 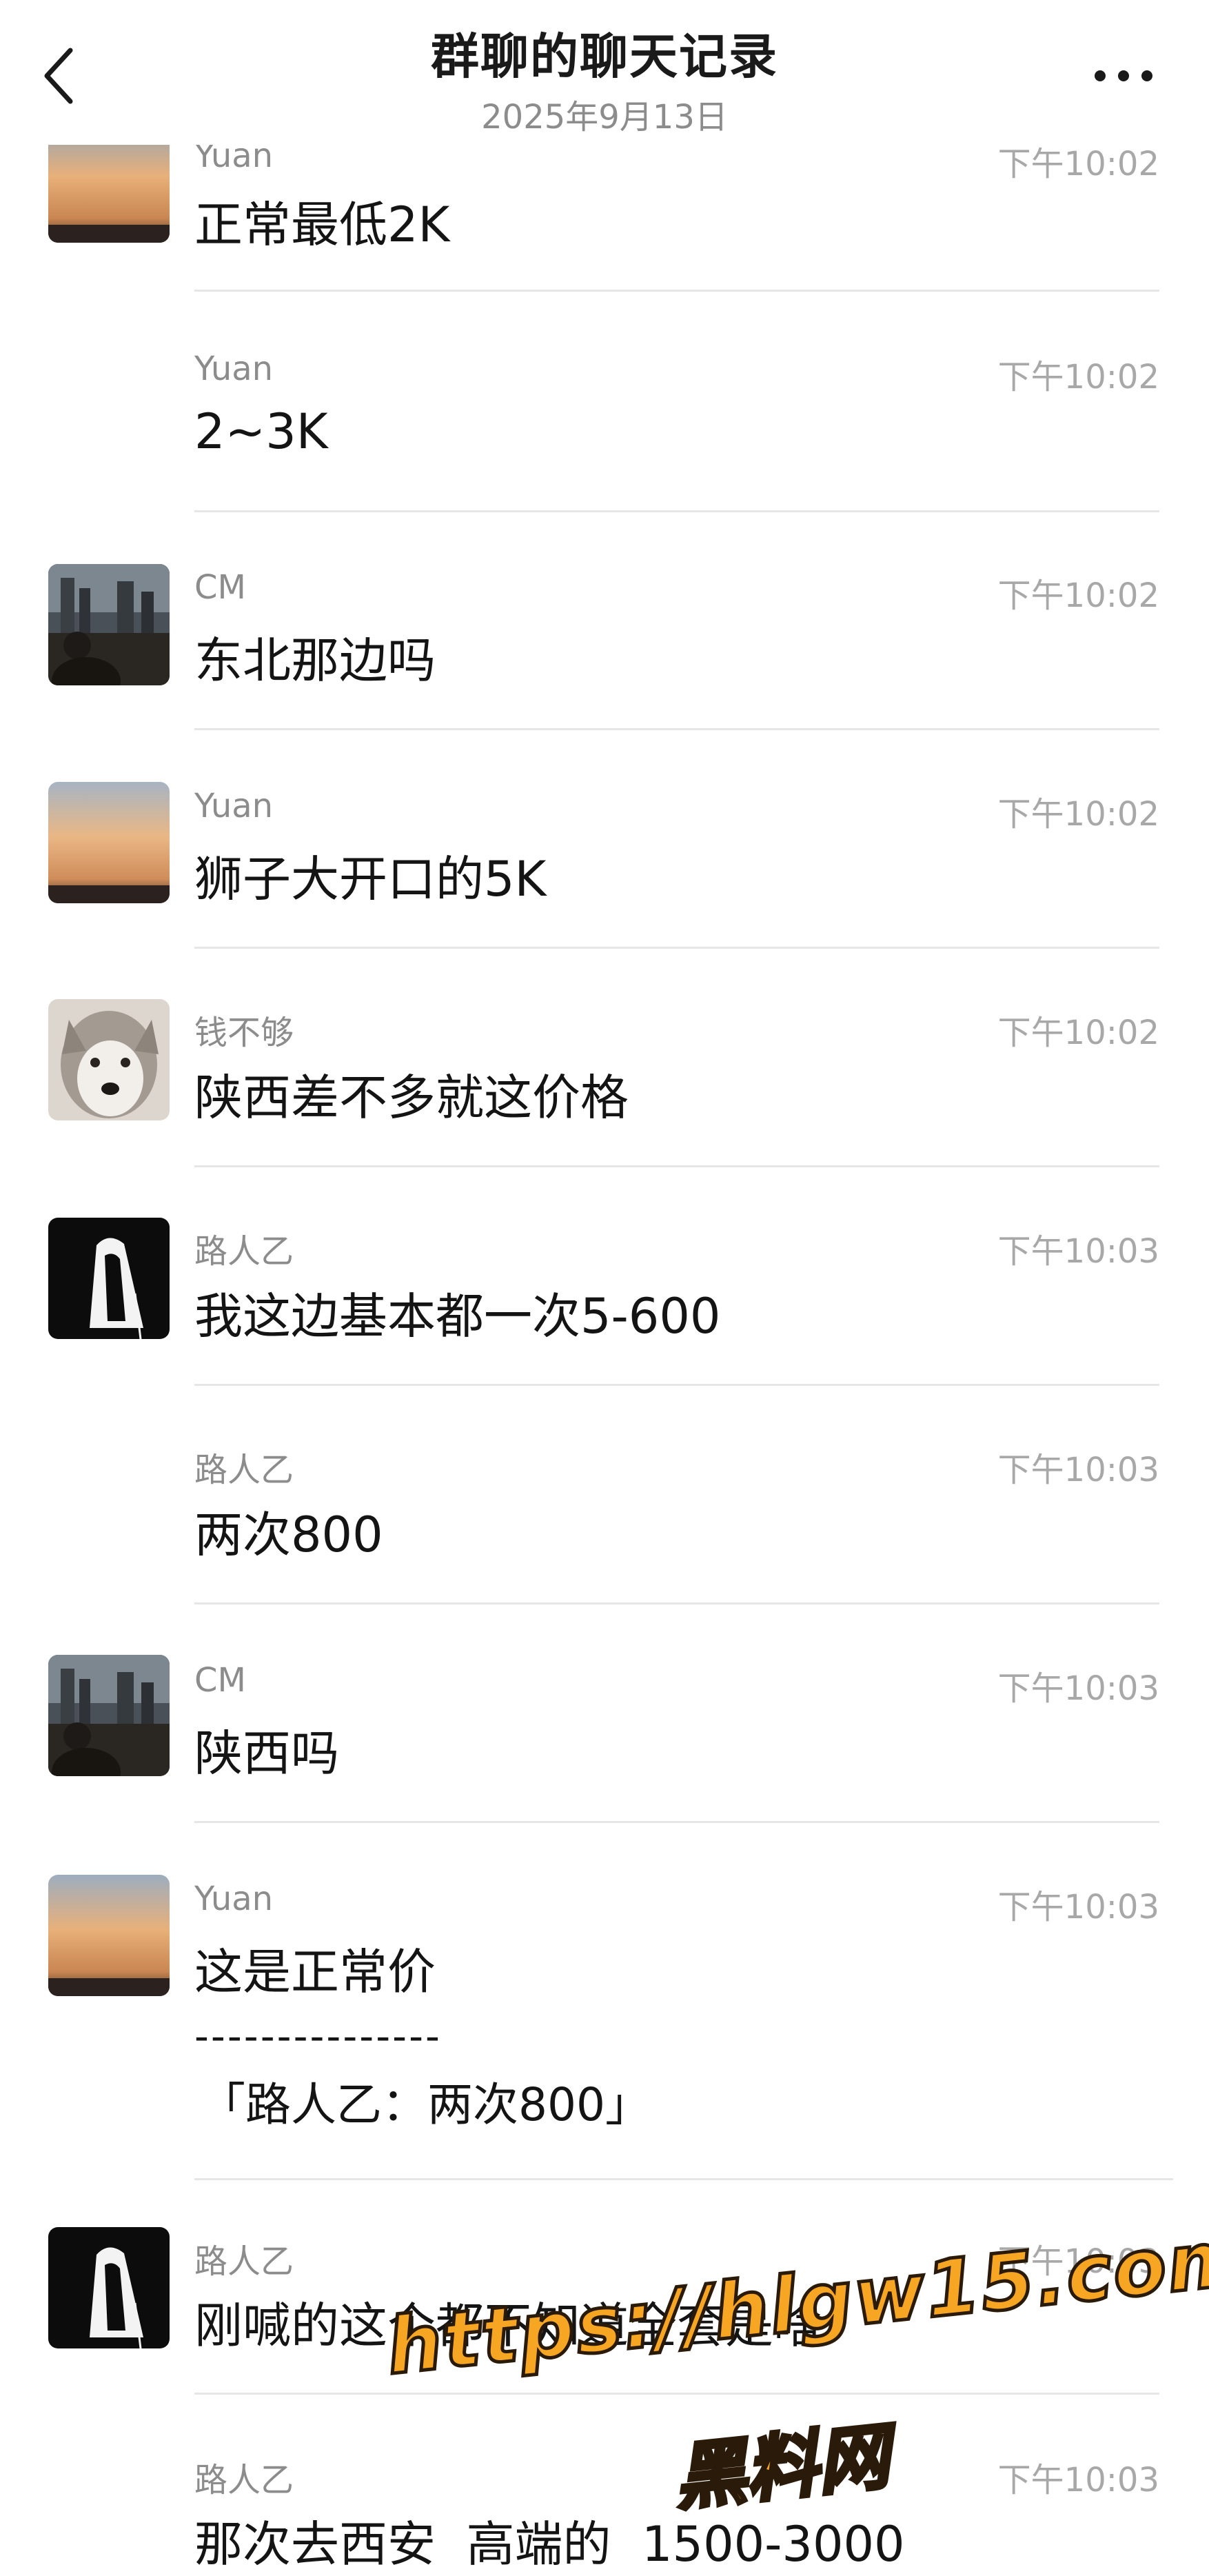 What do you see at coordinates (549, 2544) in the screenshot?
I see `message-text: 那次去西安 高端的 1500-3000` at bounding box center [549, 2544].